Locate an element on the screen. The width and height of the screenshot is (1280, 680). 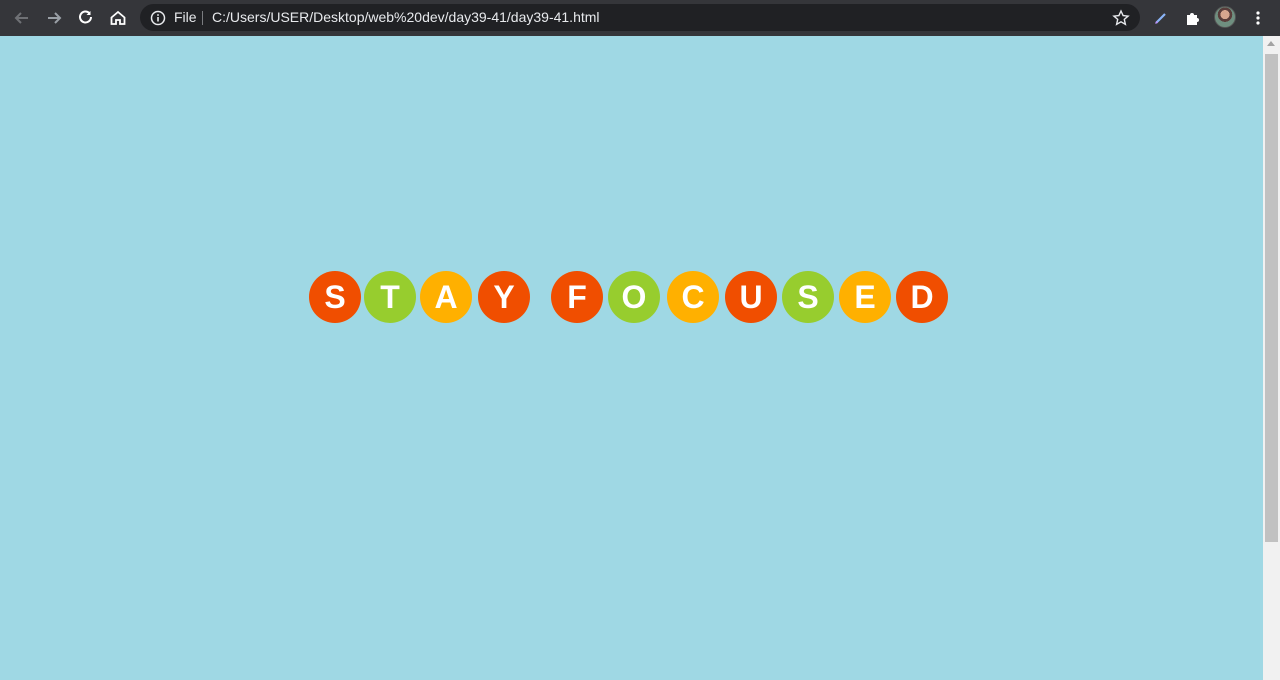
reload-icon is located at coordinates (85, 17).